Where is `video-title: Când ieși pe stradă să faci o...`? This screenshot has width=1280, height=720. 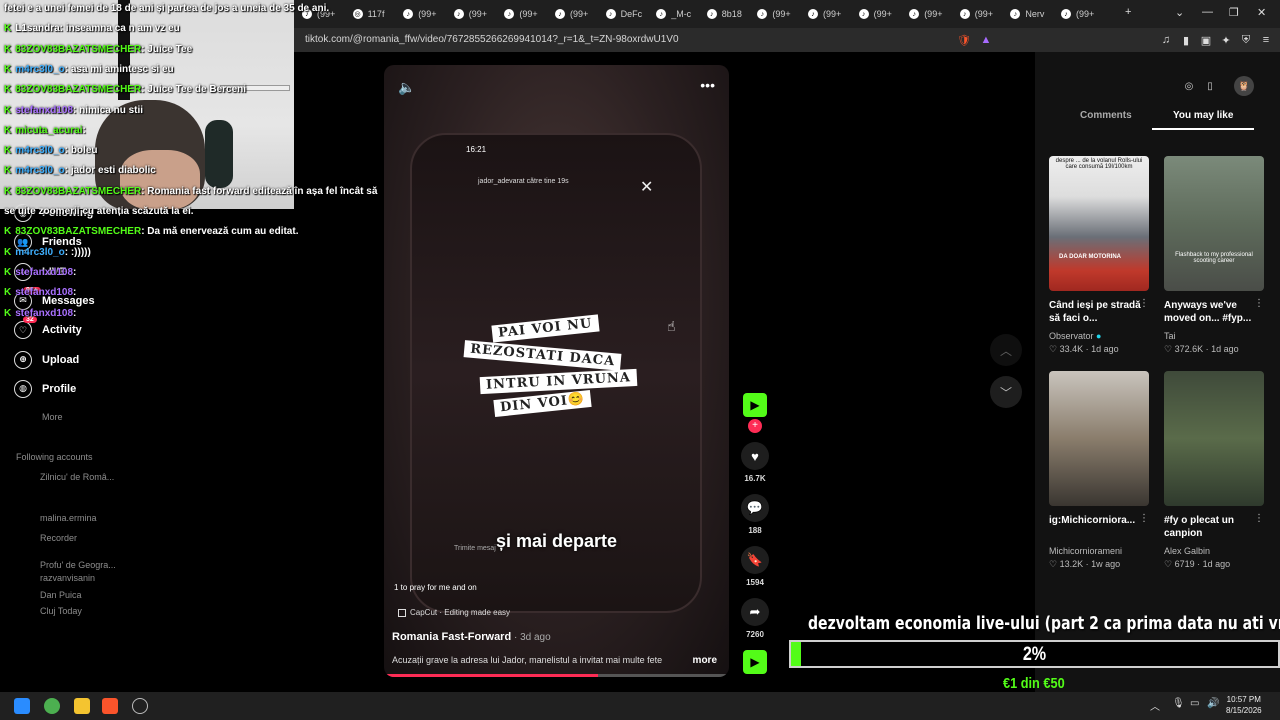 video-title: Când ieși pe stradă să faci o... is located at coordinates (1099, 312).